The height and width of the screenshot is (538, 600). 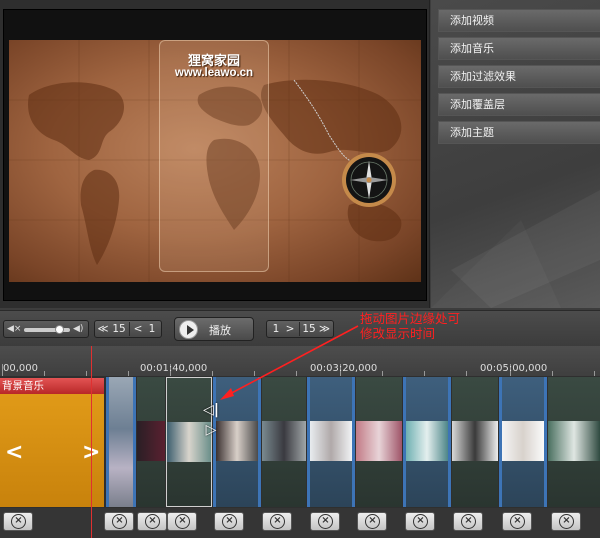 I want to click on step-forward-count: 1, so click(x=276, y=329).